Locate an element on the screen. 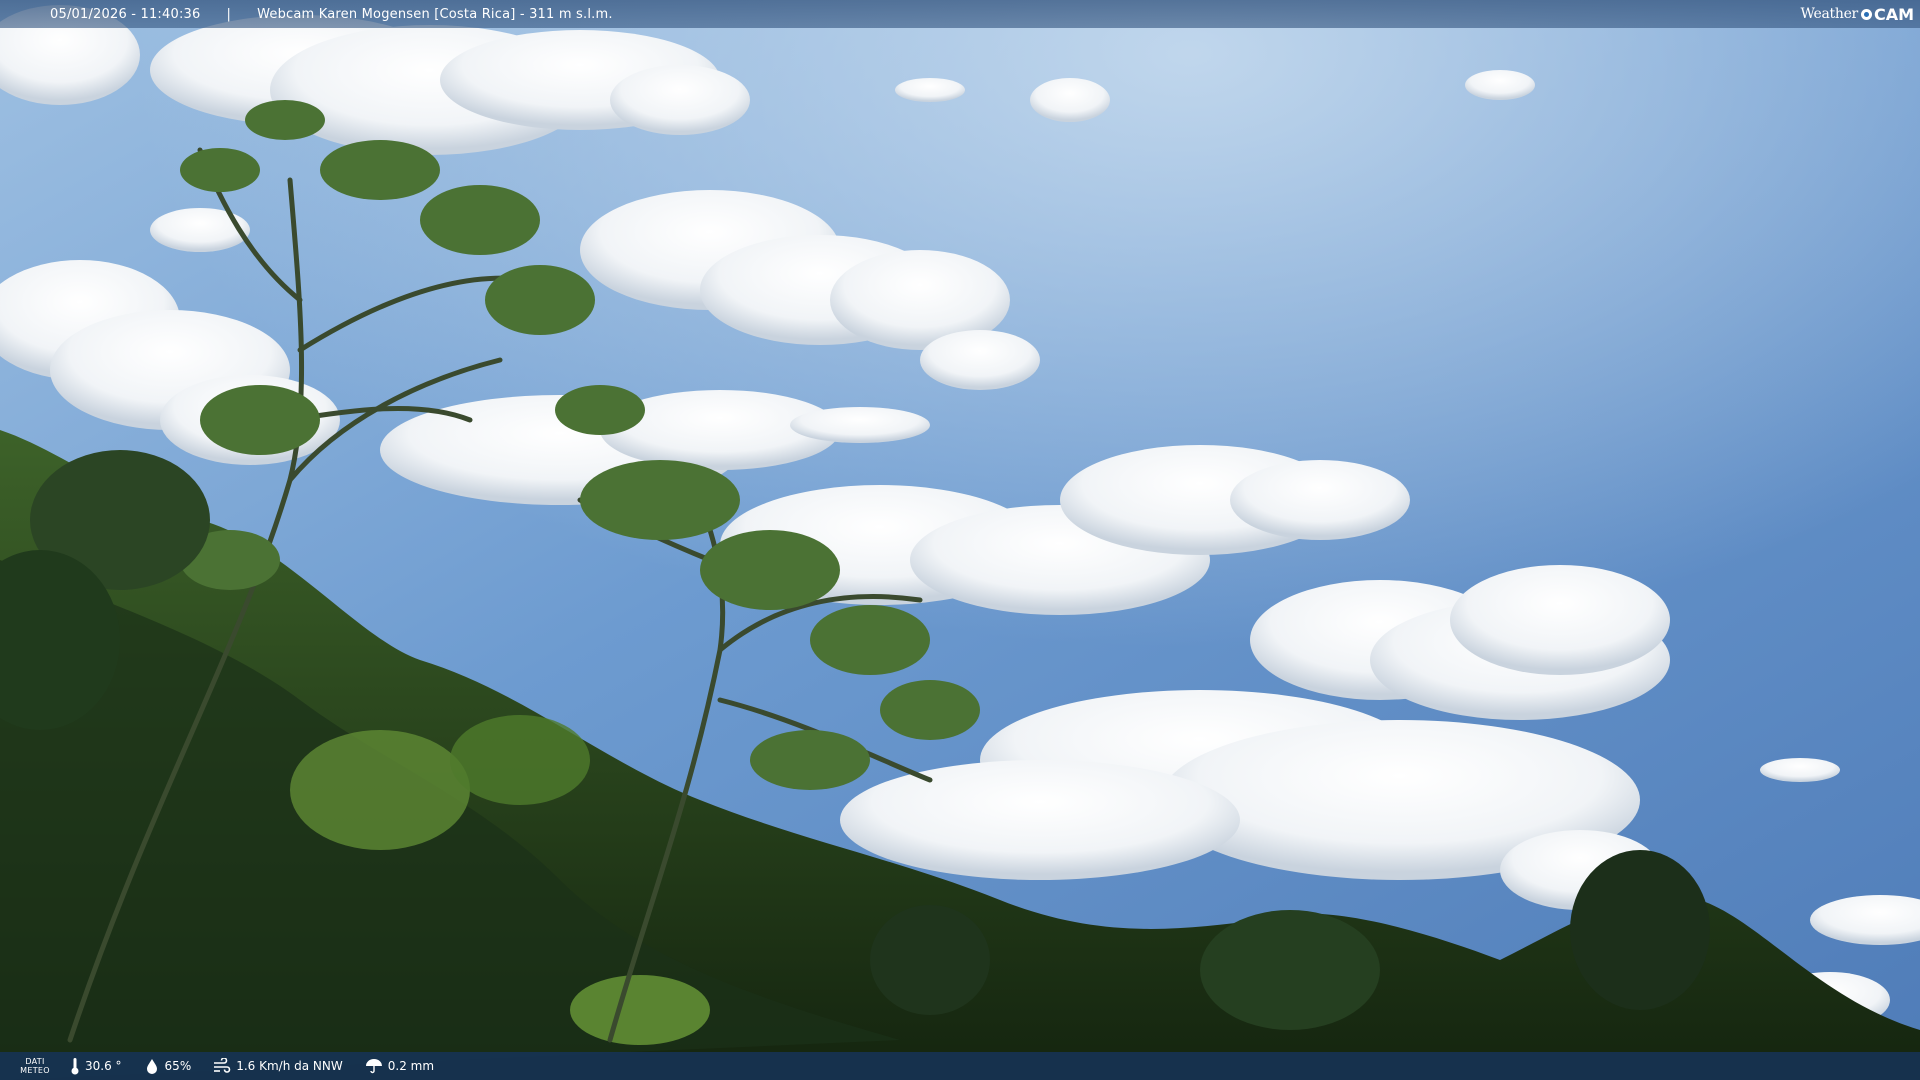 Image resolution: width=1920 pixels, height=1080 pixels. weathercam-logo: Weather CAM is located at coordinates (1857, 14).